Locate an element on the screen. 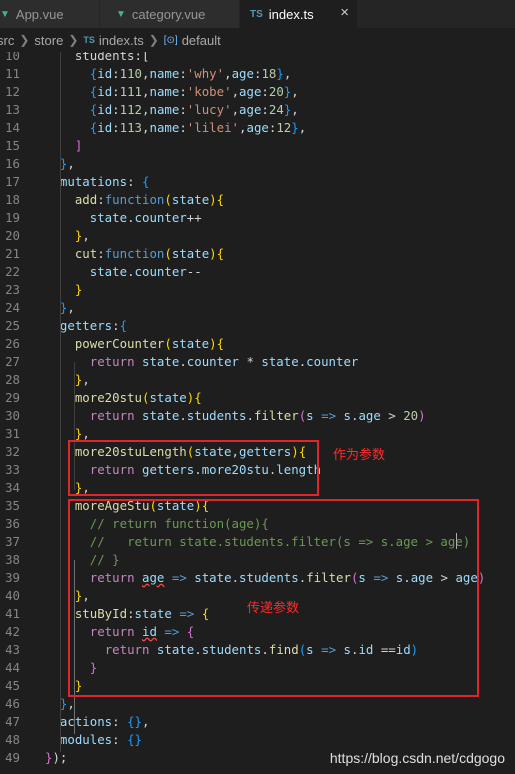 The height and width of the screenshot is (774, 515). code-token: > is located at coordinates (392, 415).